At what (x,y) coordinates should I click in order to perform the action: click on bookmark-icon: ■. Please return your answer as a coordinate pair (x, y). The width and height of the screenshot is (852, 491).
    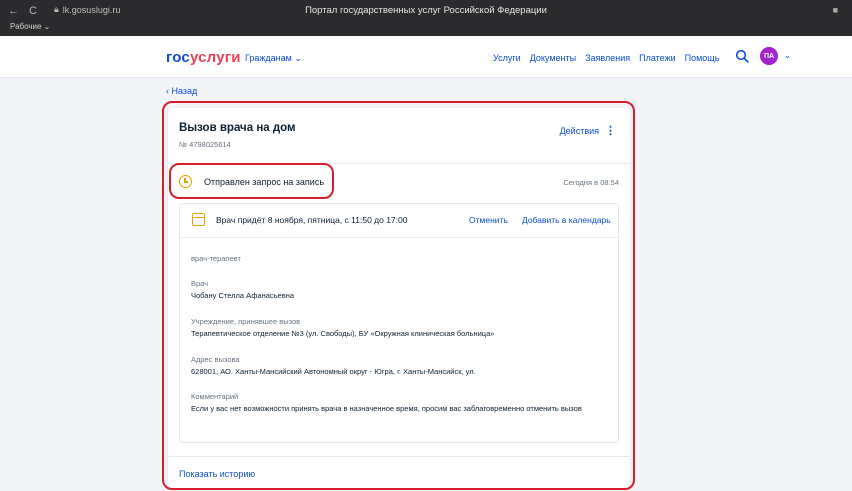
    Looking at the image, I should click on (835, 10).